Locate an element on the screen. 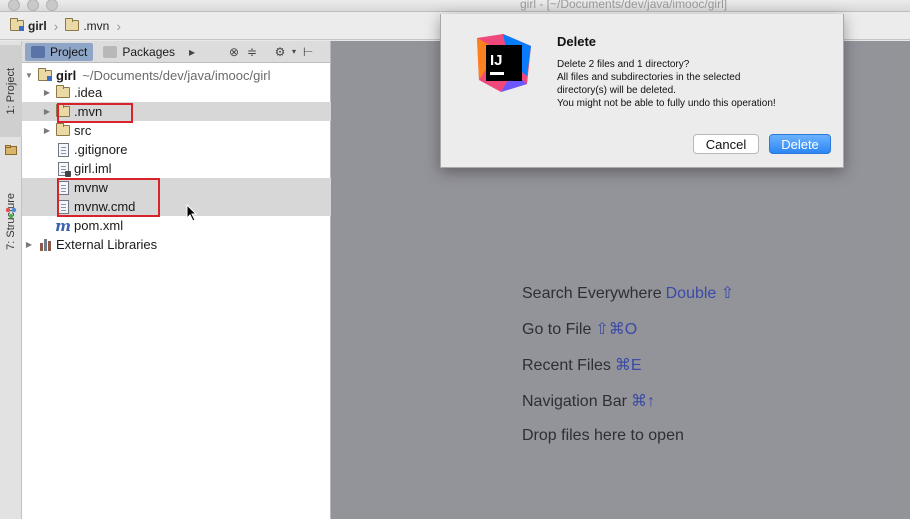 The image size is (910, 519). file-icon is located at coordinates (63, 149).